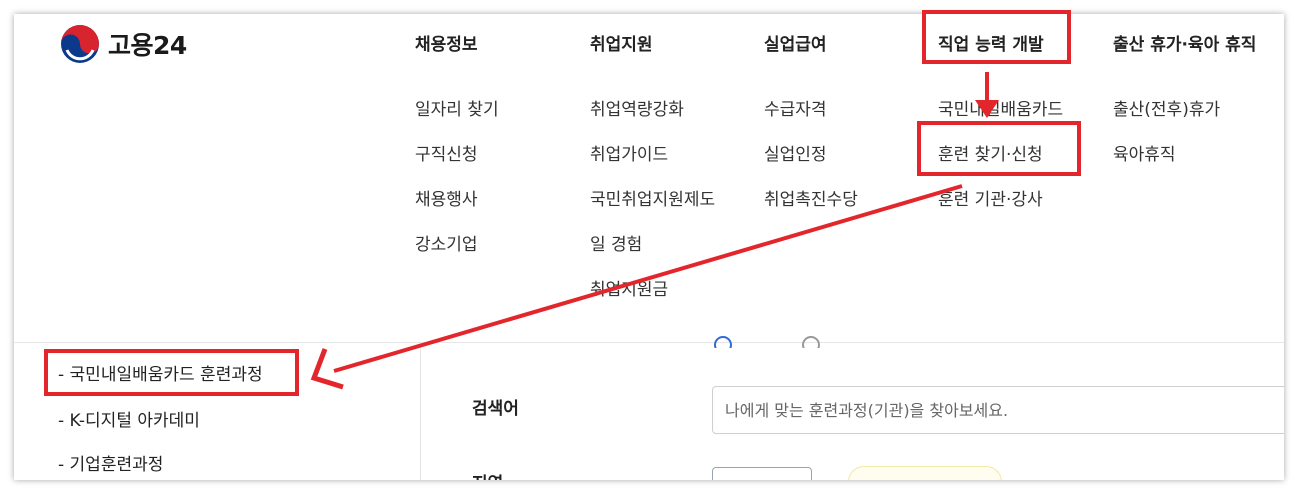  I want to click on site-logo: 고용24, so click(123, 44).